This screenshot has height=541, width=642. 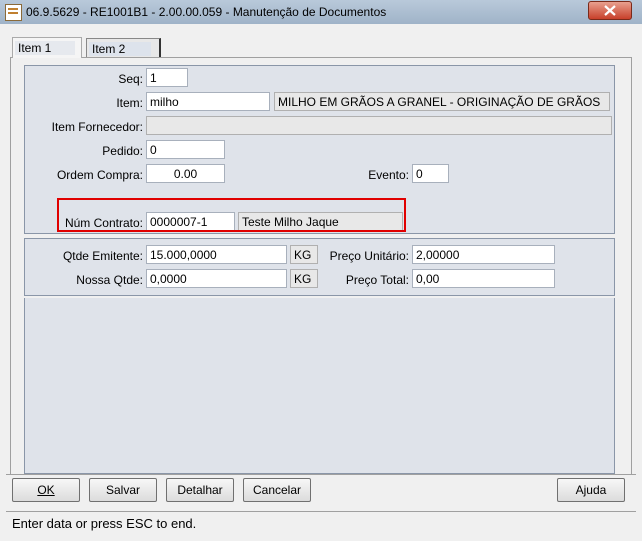 What do you see at coordinates (13, 12) in the screenshot?
I see `app-icon` at bounding box center [13, 12].